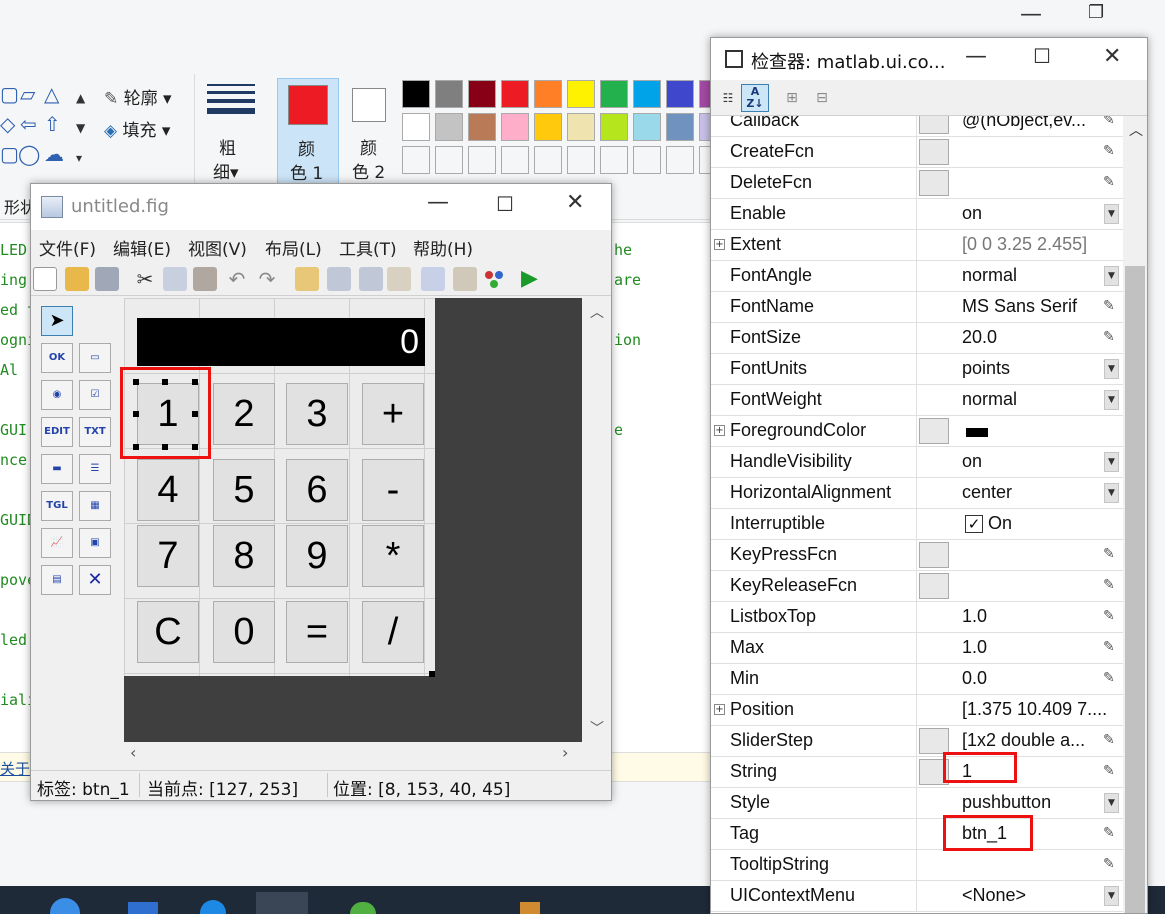  I want to click on property-row: Callback @(hObject,ev... ✎, so click(917, 126).